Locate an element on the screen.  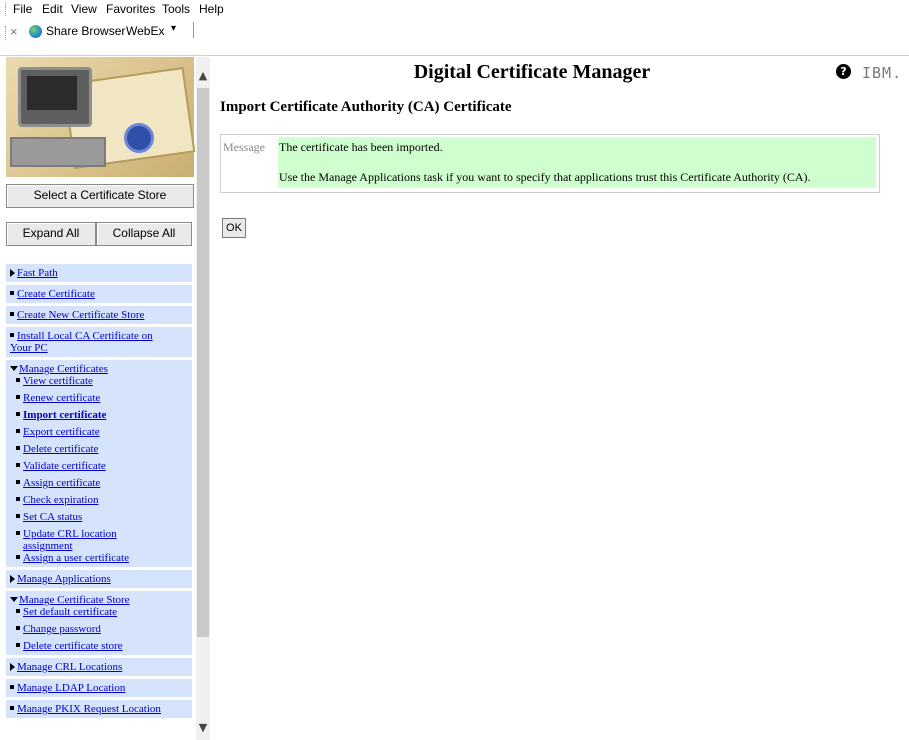
nav-manage-pkix-location: Manage PKIX Request Location is located at coordinates (99, 710).